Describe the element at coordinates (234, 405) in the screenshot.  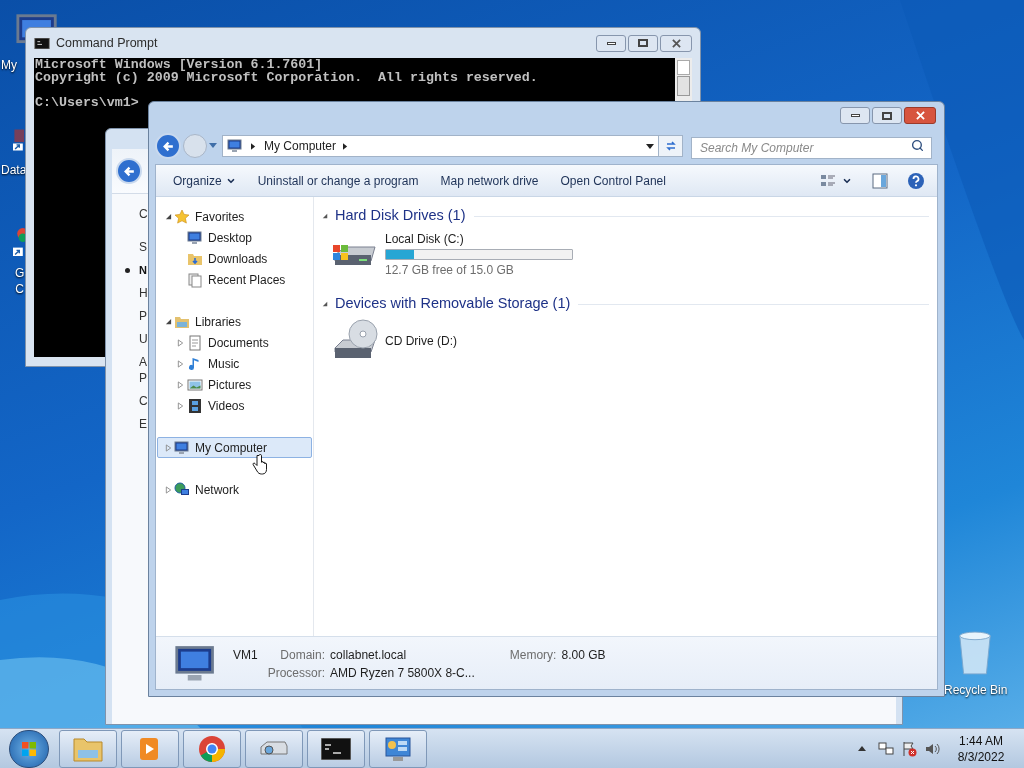
I see `nav-item: Videos` at that location.